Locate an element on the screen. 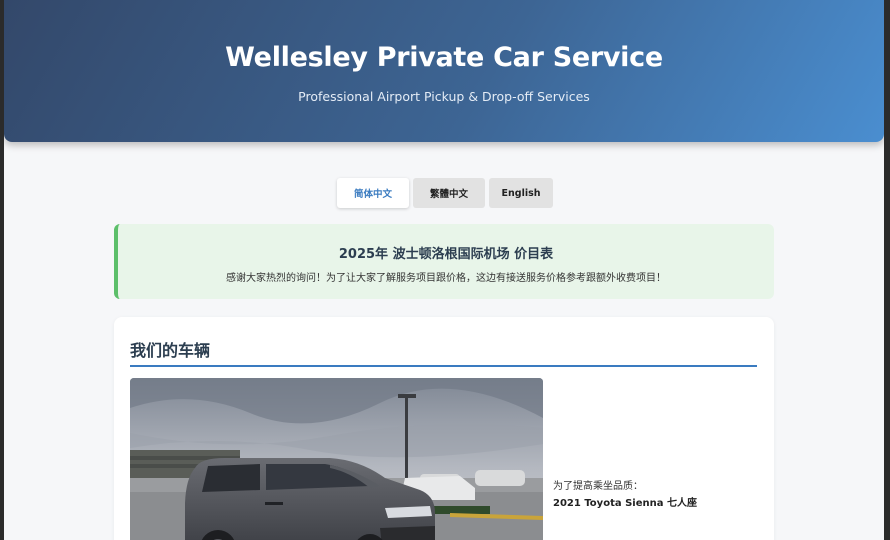 The image size is (890, 540). lang-button-traditional-chinese: 繁體中文 is located at coordinates (449, 193).